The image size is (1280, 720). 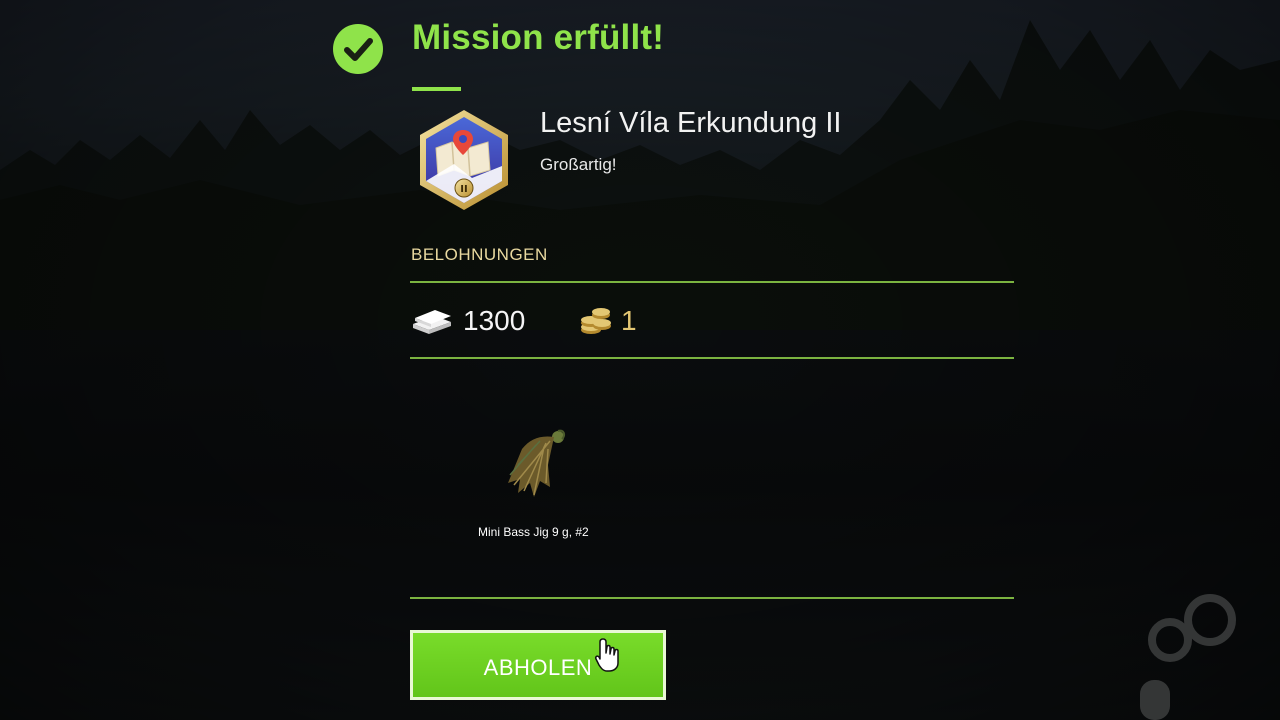 I want to click on check-circle-icon, so click(x=358, y=49).